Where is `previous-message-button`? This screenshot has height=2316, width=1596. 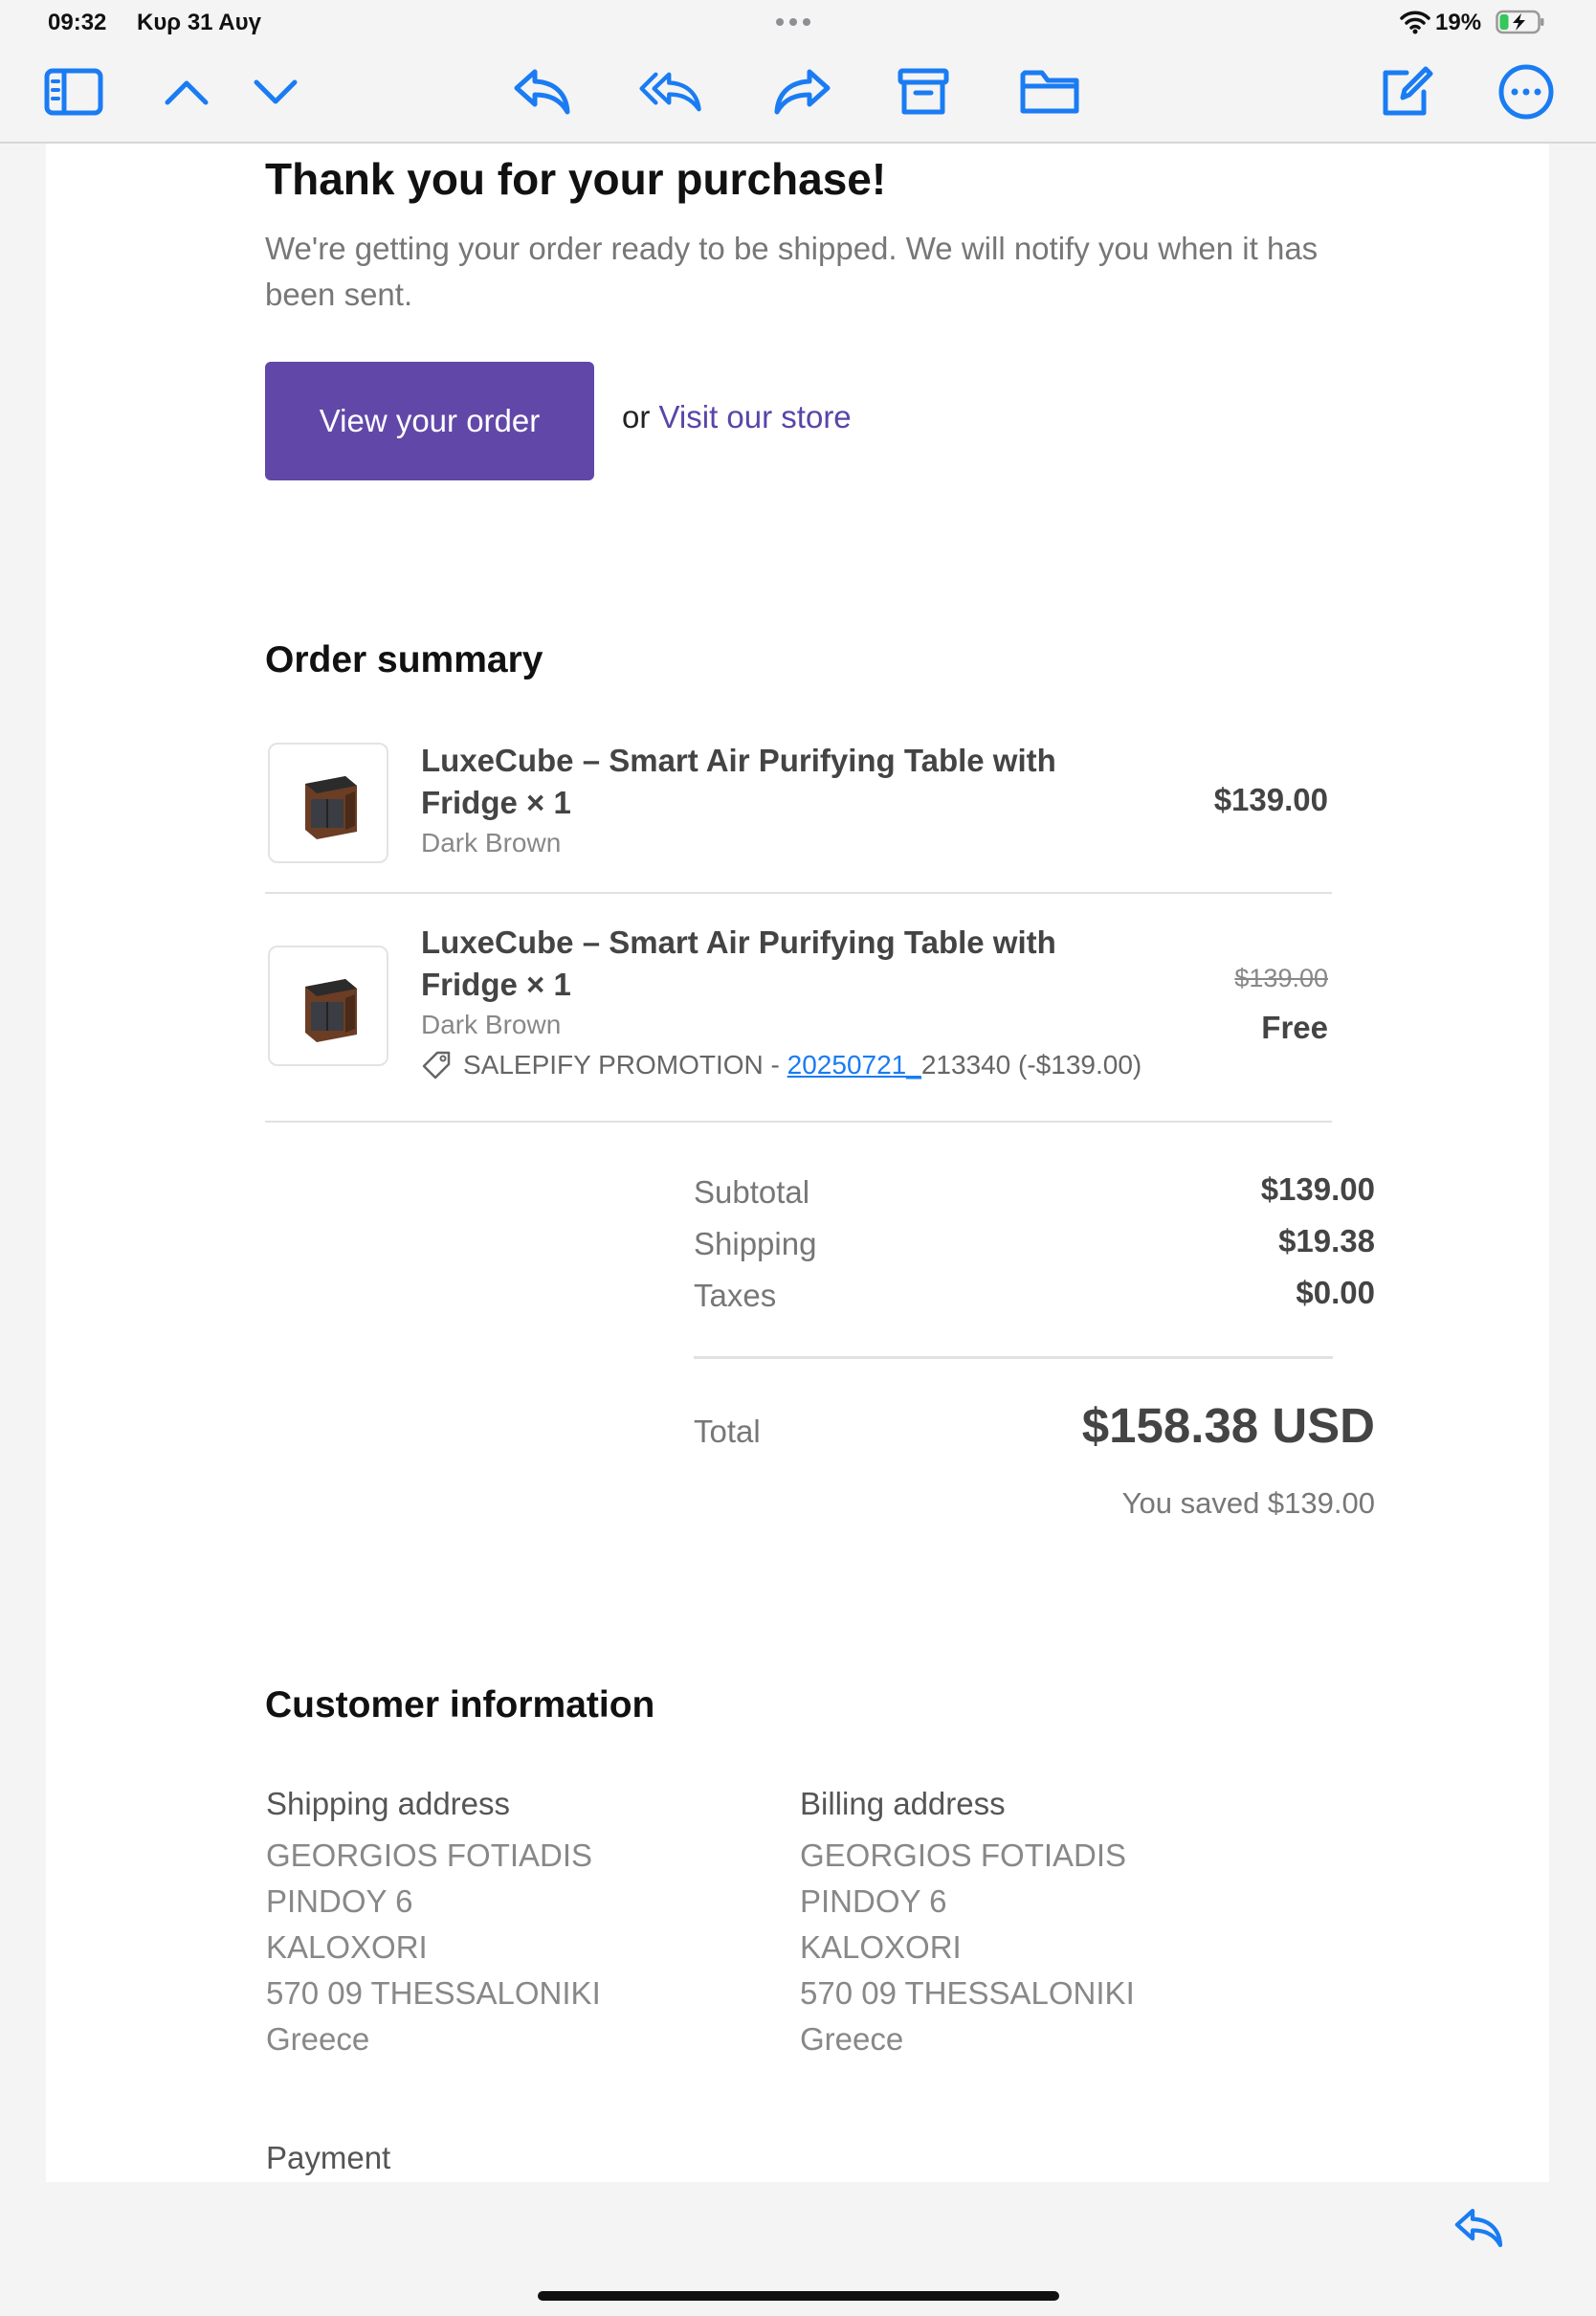 previous-message-button is located at coordinates (187, 92).